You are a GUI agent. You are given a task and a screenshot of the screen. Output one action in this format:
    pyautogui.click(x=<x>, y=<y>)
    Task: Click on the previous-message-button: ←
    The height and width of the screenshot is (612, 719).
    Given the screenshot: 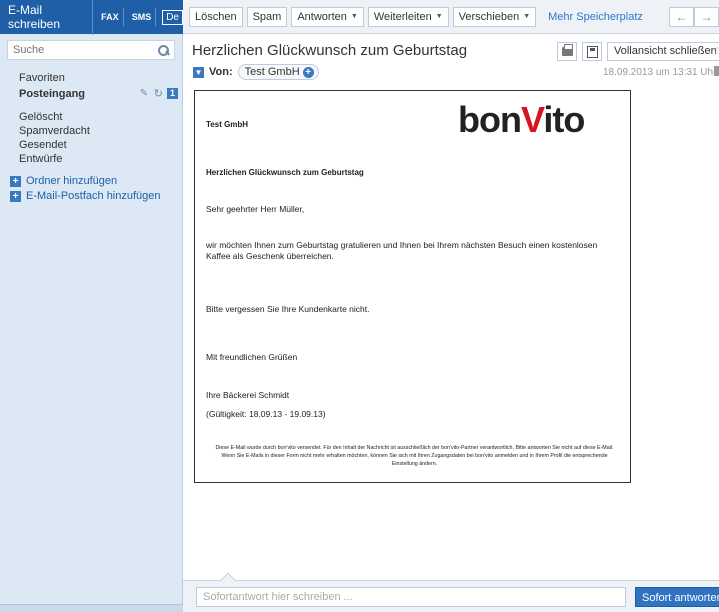 What is the action you would take?
    pyautogui.click(x=681, y=17)
    